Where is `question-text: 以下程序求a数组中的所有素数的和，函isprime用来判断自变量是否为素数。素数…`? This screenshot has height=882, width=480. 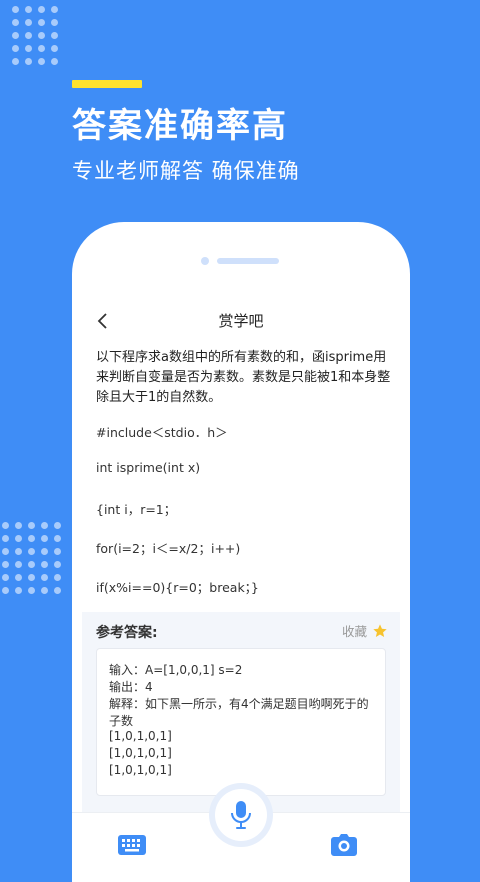
question-text: 以下程序求a数组中的所有素数的和，函isprime用来判断自变量是否为素数。素数… is located at coordinates (244, 378).